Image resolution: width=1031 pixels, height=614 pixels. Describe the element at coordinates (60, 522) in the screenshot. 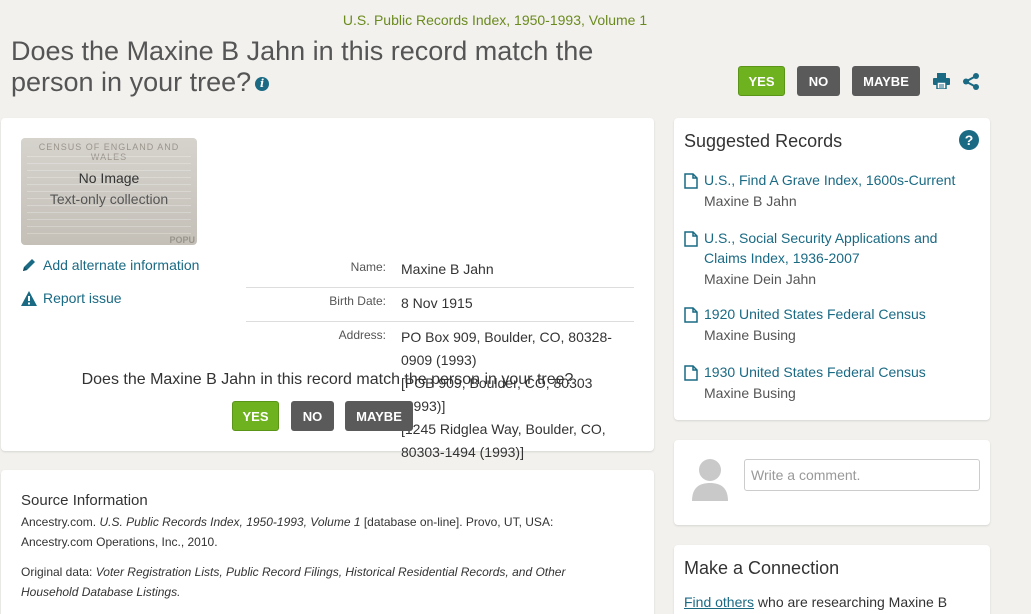

I see `citation-text: Ancestry.com.` at that location.